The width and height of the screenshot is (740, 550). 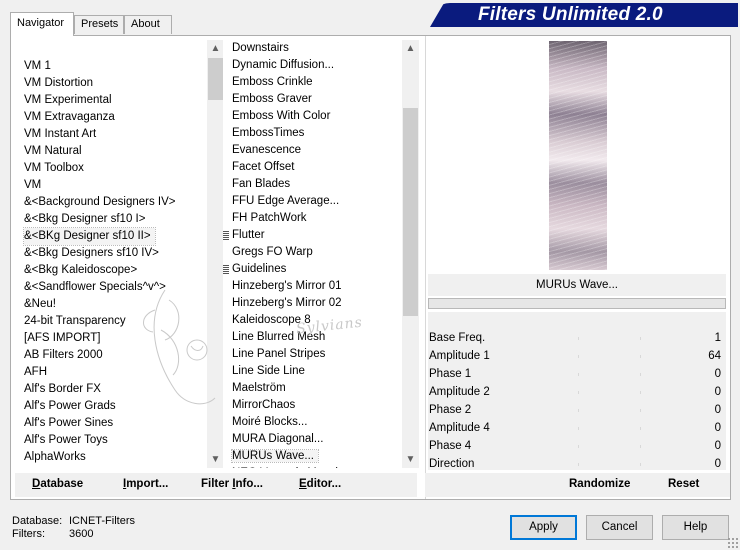 I want to click on param-slider-row: Phase 4 0, so click(x=577, y=446).